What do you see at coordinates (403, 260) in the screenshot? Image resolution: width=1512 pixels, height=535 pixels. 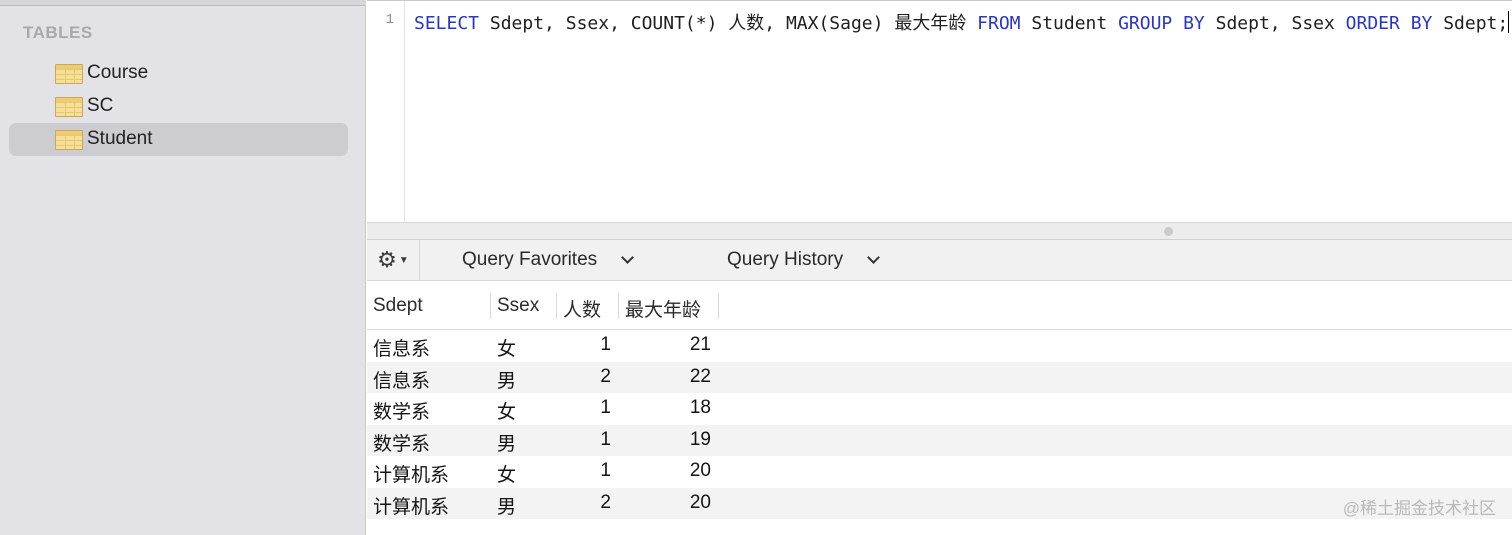 I see `triangle-down-icon: ▼` at bounding box center [403, 260].